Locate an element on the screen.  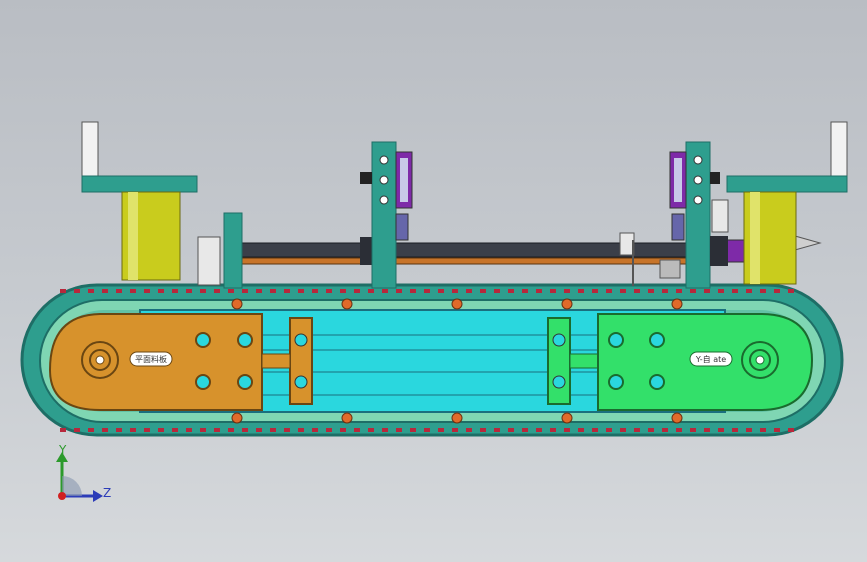
left-side-plate: 平面料板 is located at coordinates (155, 362).